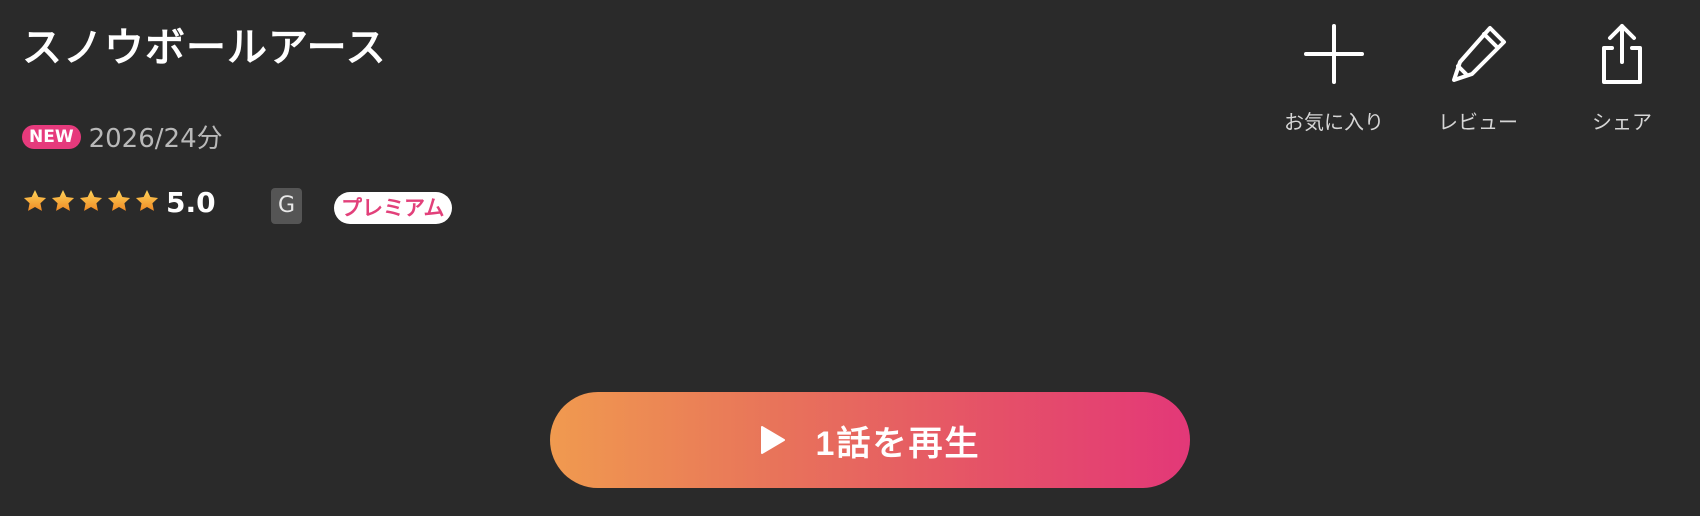 This screenshot has height=516, width=1700. I want to click on new-badge: NEW, so click(51, 136).